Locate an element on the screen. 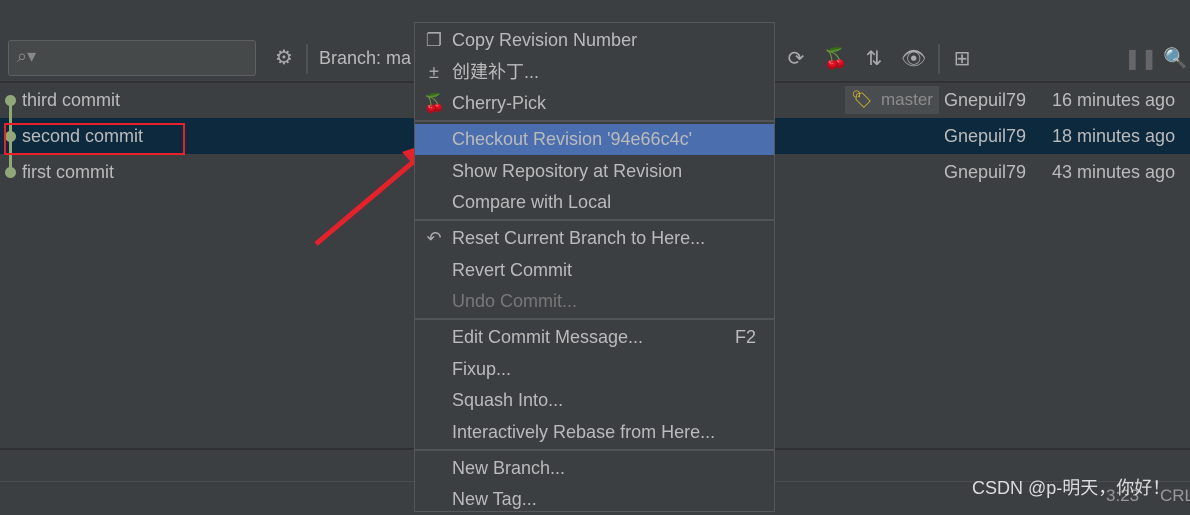 The image size is (1190, 515). menu-label: Compare with Local is located at coordinates (532, 202).